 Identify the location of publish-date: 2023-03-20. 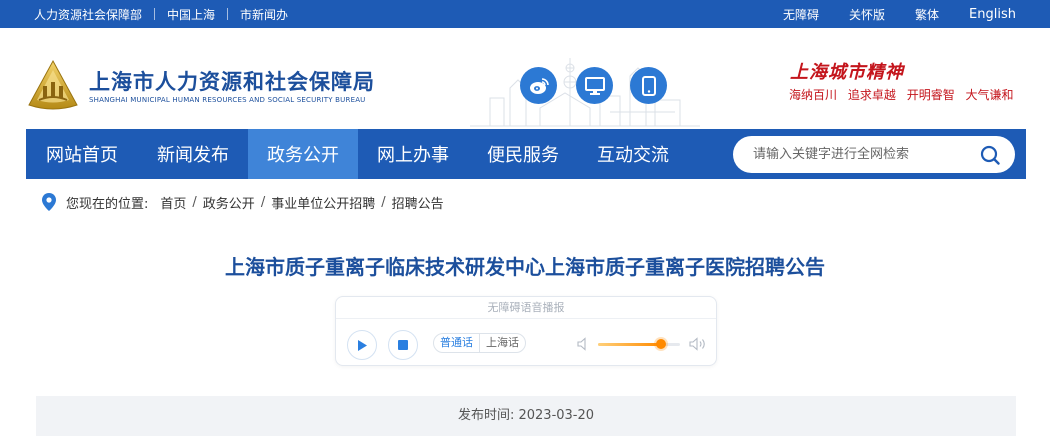
(556, 415).